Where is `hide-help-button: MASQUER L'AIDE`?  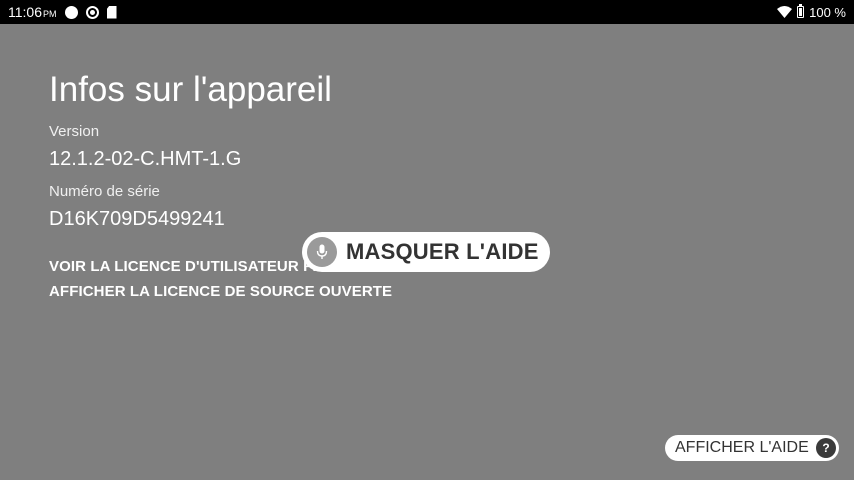
hide-help-button: MASQUER L'AIDE is located at coordinates (426, 252).